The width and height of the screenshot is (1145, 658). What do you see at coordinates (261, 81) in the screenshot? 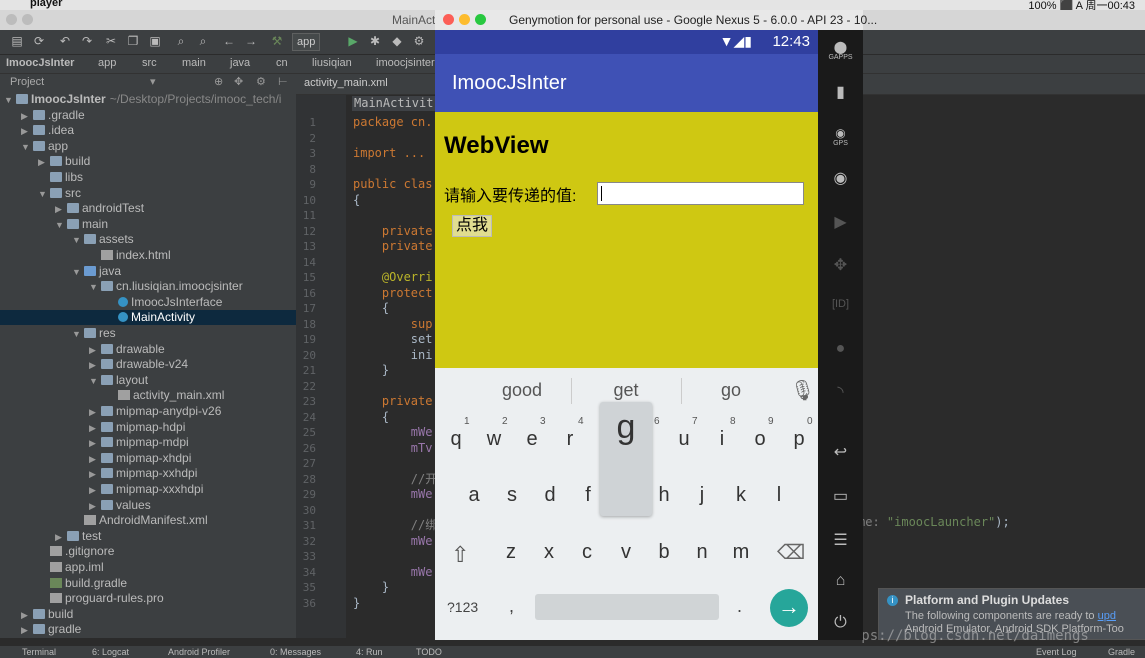
I see `gear-icon: ⚙` at bounding box center [261, 81].